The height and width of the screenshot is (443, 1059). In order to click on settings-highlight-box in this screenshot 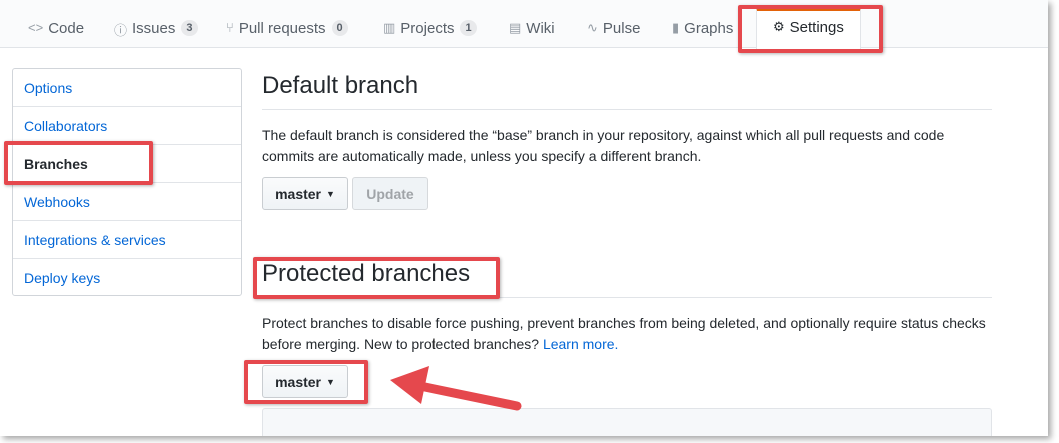, I will do `click(810, 29)`.